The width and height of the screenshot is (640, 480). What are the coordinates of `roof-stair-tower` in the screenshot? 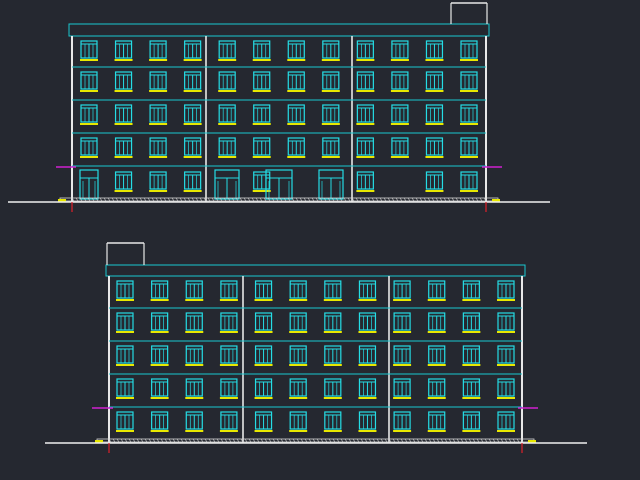 It's located at (125, 253).